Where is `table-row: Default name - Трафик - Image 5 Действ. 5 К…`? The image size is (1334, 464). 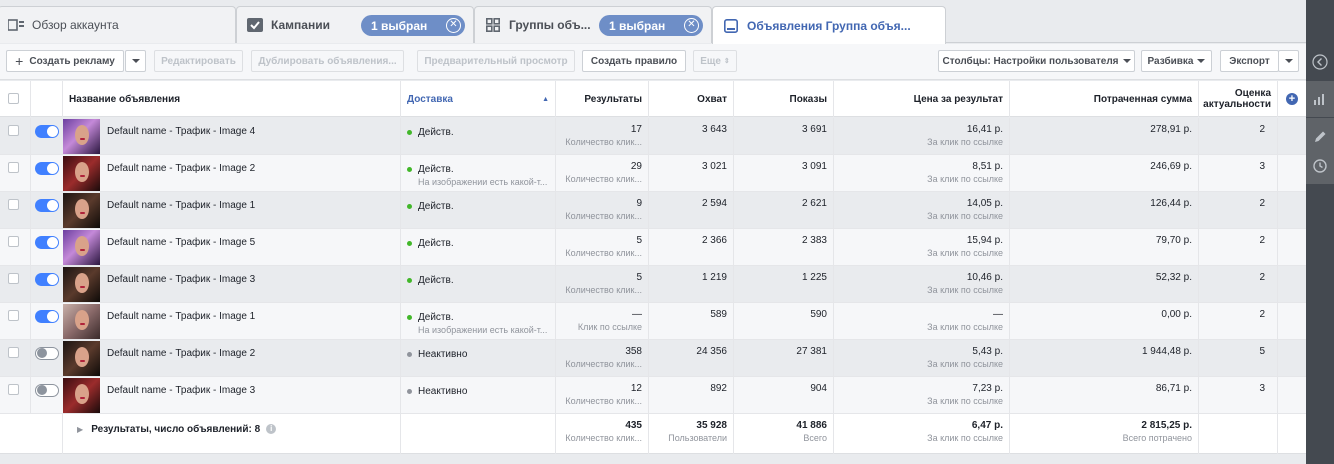
table-row: Default name - Трафик - Image 5 Действ. 5 К… is located at coordinates (653, 247).